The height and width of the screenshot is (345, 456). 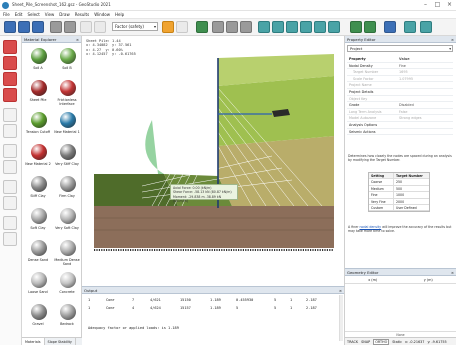 I want to click on property-row: Project Details, so click(x=400, y=92).